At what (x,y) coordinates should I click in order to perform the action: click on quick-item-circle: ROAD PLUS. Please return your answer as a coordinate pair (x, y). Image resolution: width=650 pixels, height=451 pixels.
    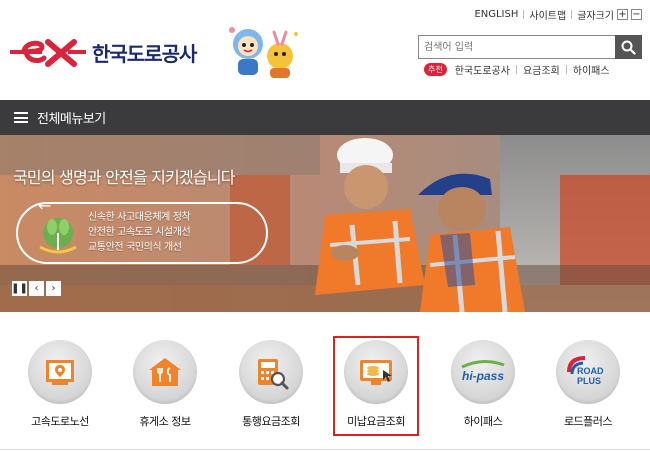
    Looking at the image, I should click on (588, 372).